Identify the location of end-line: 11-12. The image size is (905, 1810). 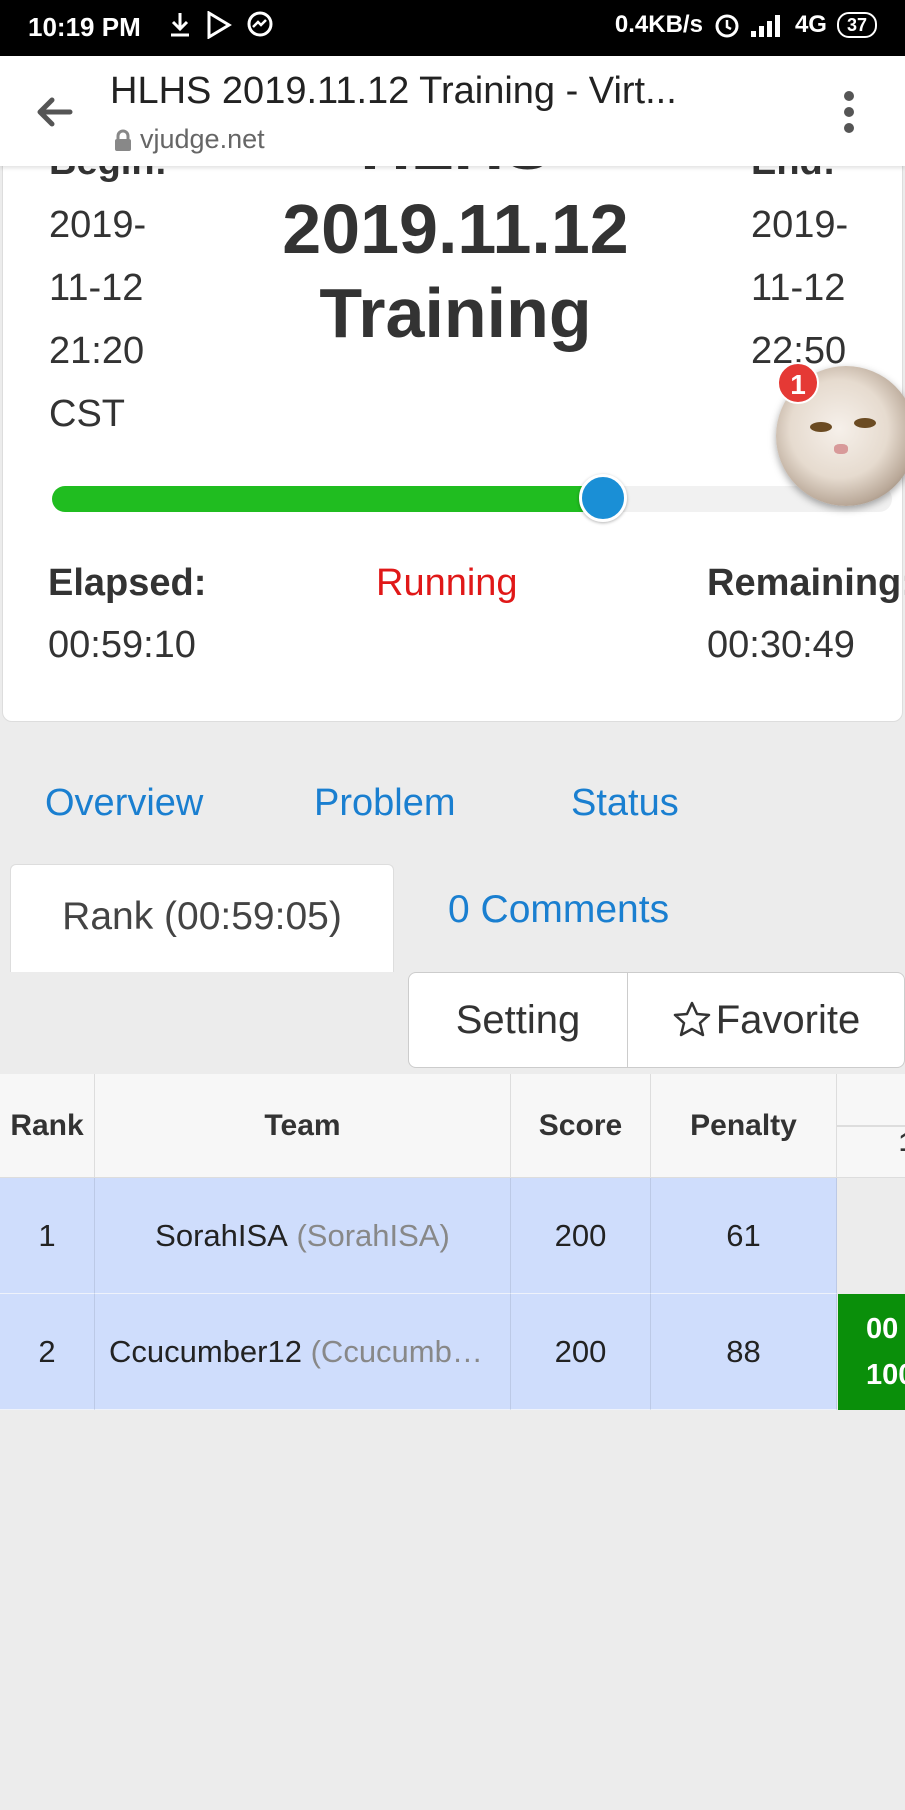
(798, 288).